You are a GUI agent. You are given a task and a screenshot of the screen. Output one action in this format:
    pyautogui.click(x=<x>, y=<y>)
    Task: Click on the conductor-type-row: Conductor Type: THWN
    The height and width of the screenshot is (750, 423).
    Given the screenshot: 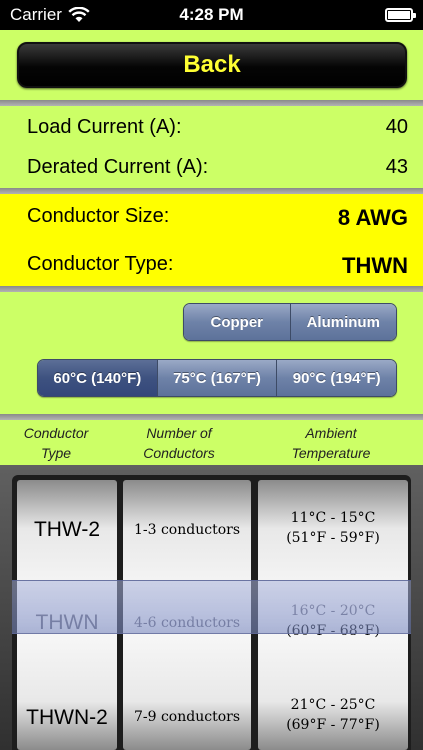 What is the action you would take?
    pyautogui.click(x=217, y=266)
    